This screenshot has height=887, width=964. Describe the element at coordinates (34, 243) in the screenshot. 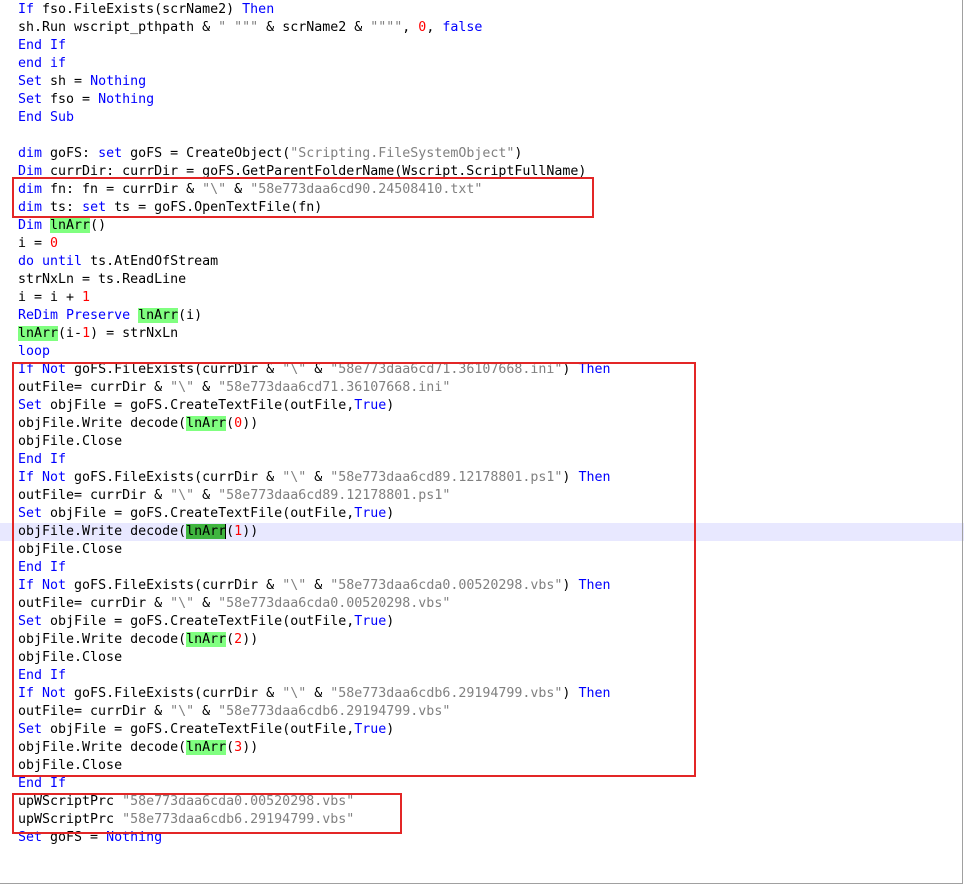

I see `code-token: i =` at that location.